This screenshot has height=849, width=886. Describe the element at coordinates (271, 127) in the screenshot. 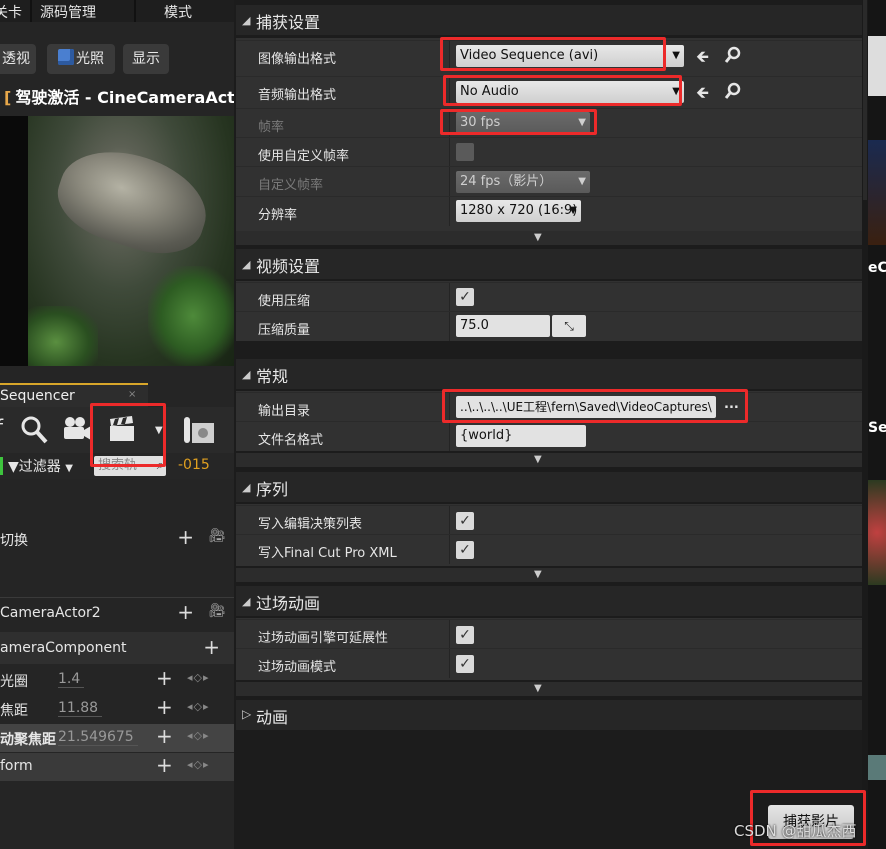

I see `row-label: 帧率` at that location.